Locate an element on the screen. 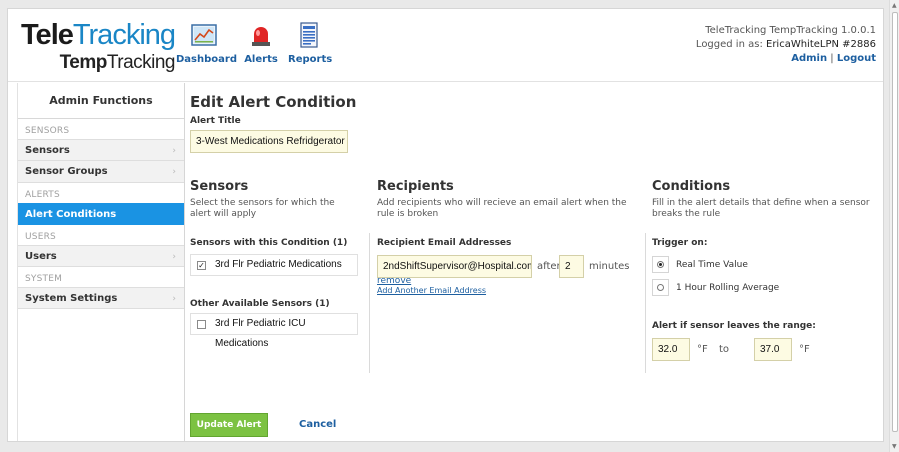 The image size is (899, 452). report-document-icon is located at coordinates (309, 35).